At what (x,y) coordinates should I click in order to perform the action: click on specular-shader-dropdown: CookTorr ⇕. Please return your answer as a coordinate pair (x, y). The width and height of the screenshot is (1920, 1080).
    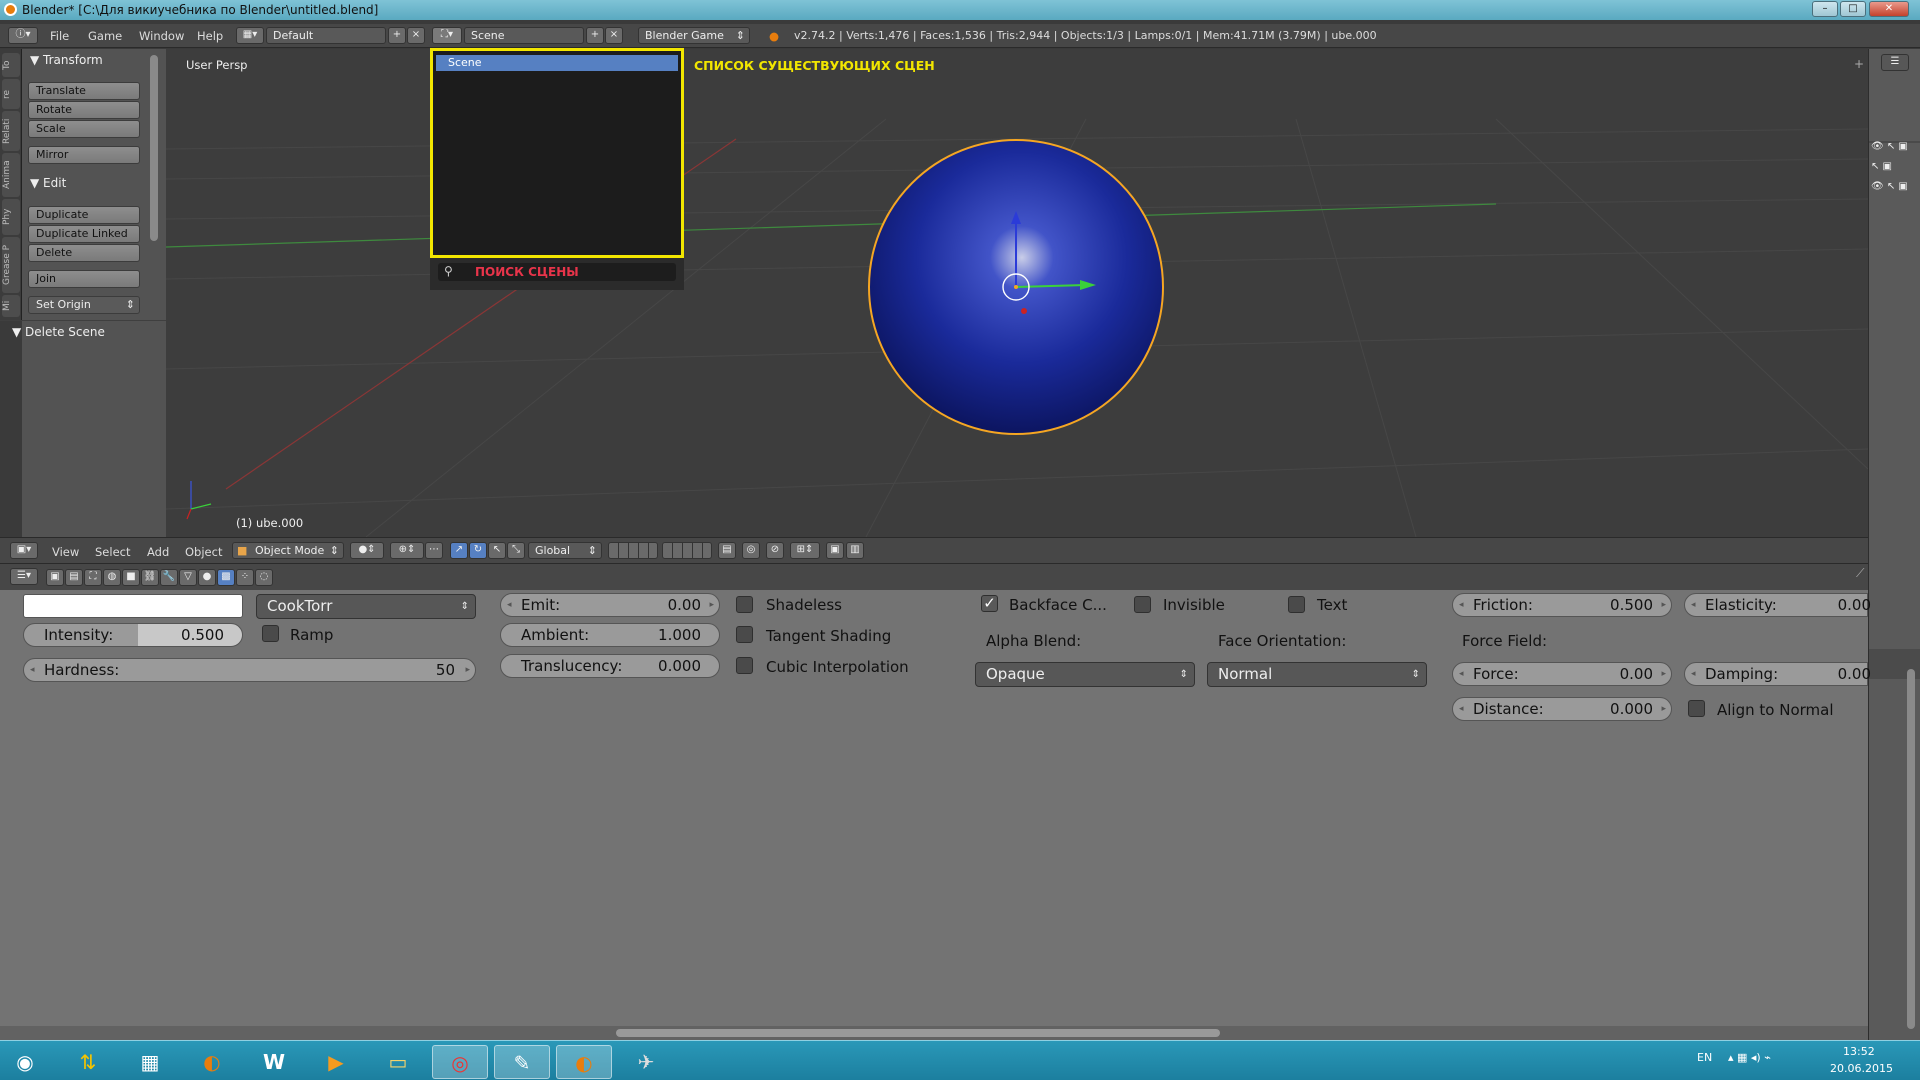
    Looking at the image, I should click on (366, 606).